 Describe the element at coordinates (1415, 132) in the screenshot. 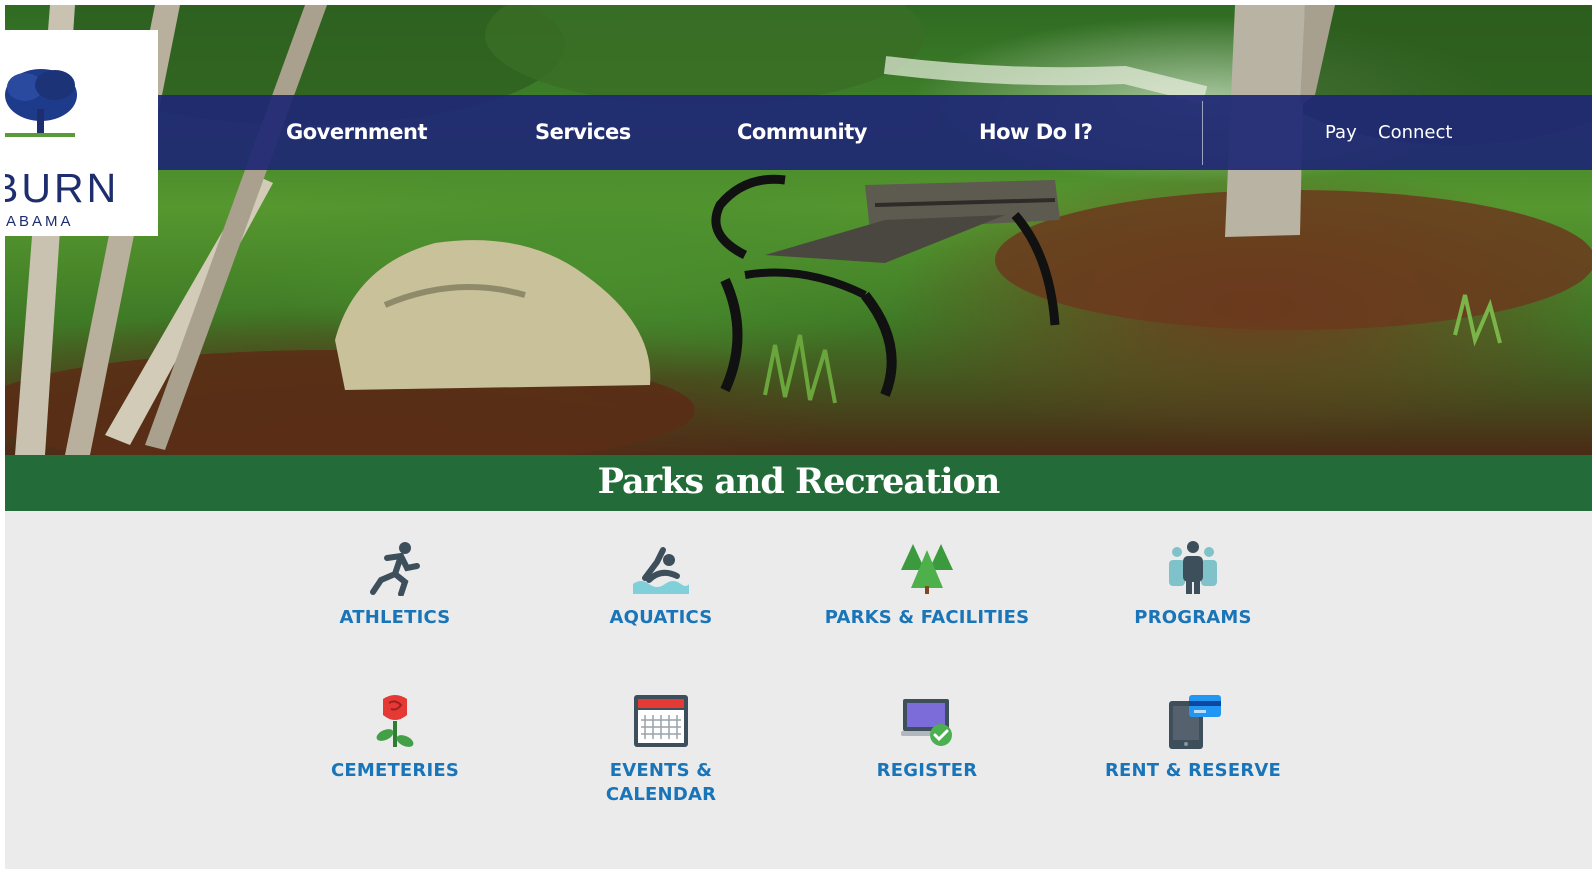

I see `nav-connect-link: Connect` at that location.